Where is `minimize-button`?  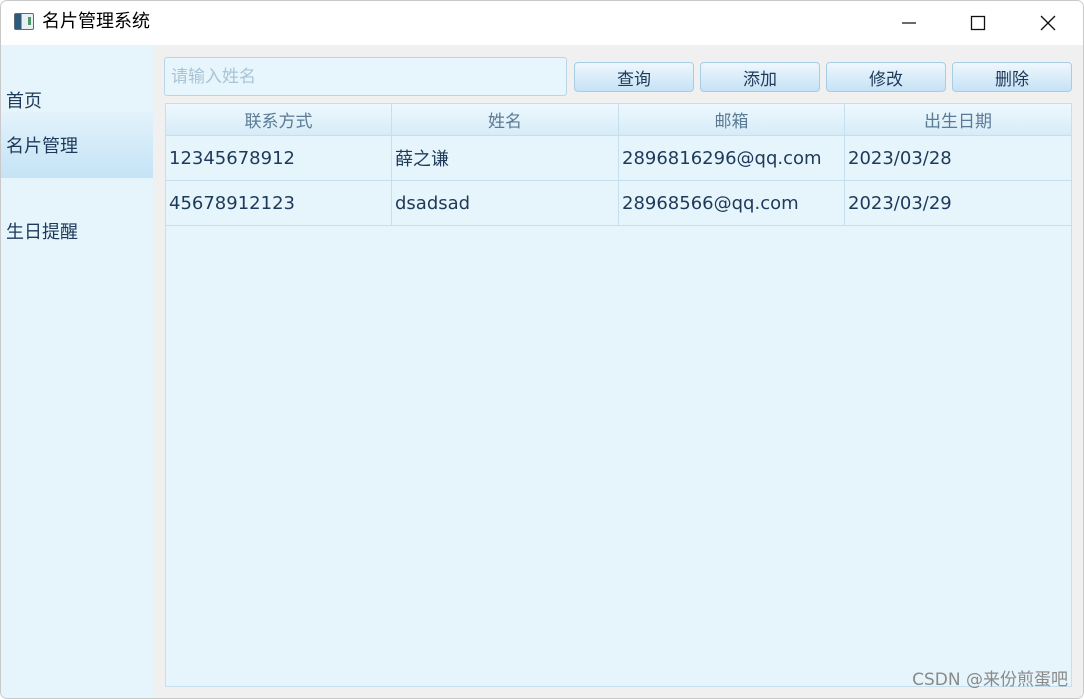 minimize-button is located at coordinates (909, 23).